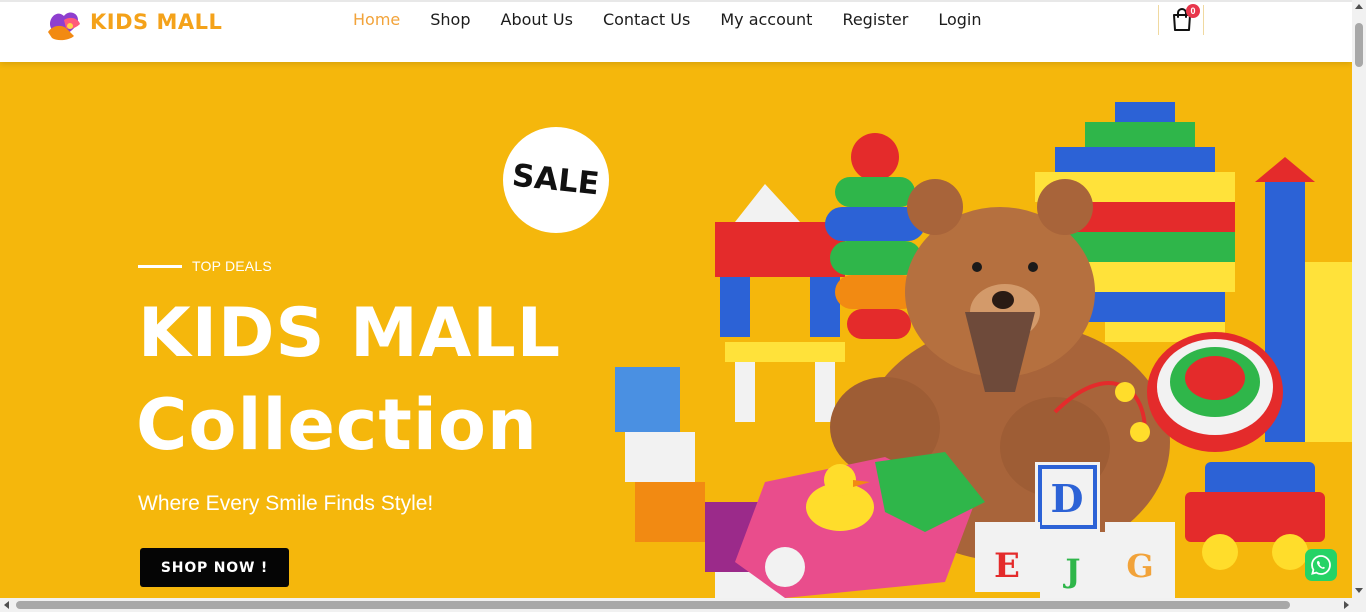 The image size is (1366, 612). Describe the element at coordinates (1346, 605) in the screenshot. I see `scroll-right-arrow-icon` at that location.